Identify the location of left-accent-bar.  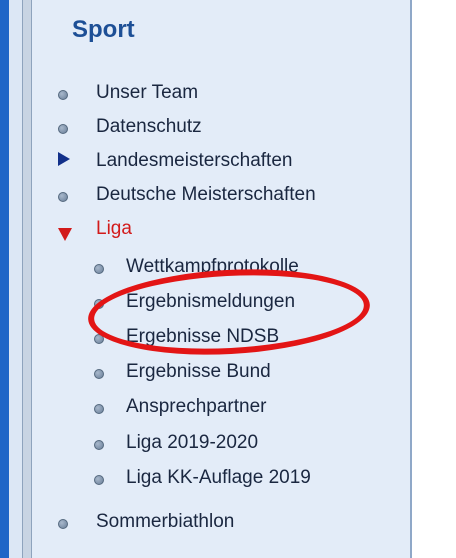
(4, 279).